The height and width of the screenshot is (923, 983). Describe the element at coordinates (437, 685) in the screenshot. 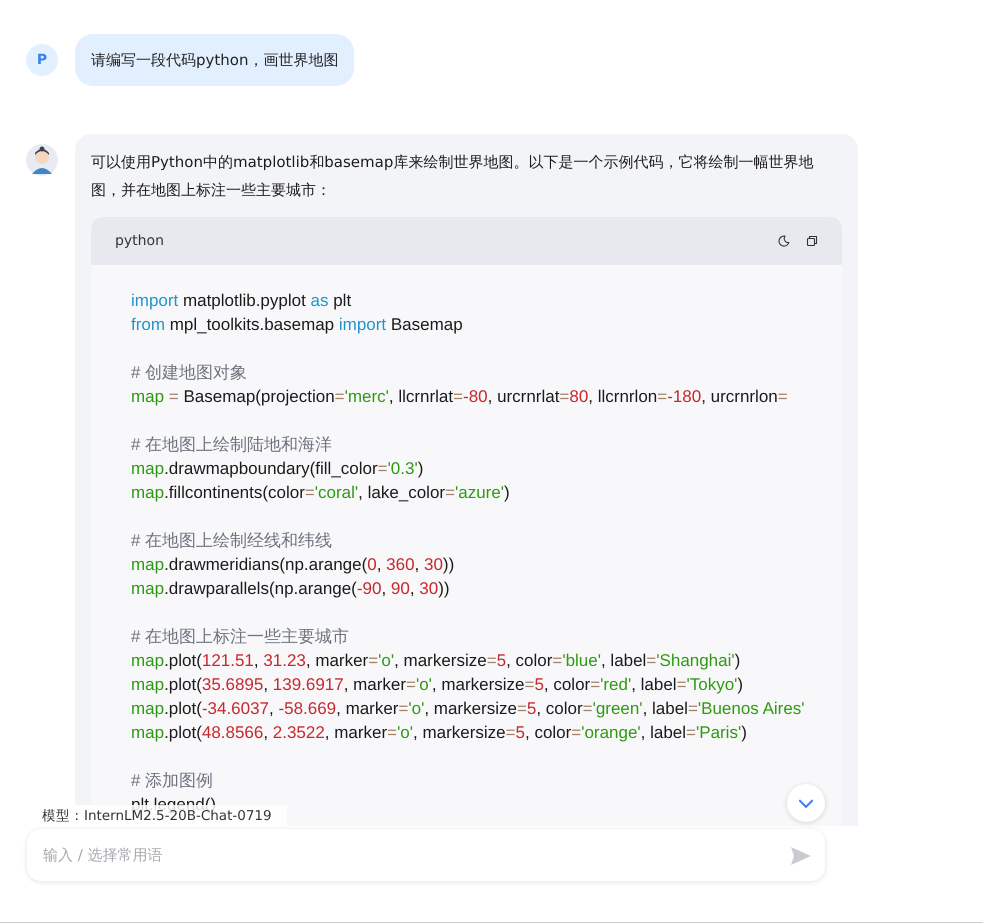

I see `code-line: map.plot(35.6895, 139.6917, marker='o', markersize=5, color='red', label='Tokyo')` at that location.